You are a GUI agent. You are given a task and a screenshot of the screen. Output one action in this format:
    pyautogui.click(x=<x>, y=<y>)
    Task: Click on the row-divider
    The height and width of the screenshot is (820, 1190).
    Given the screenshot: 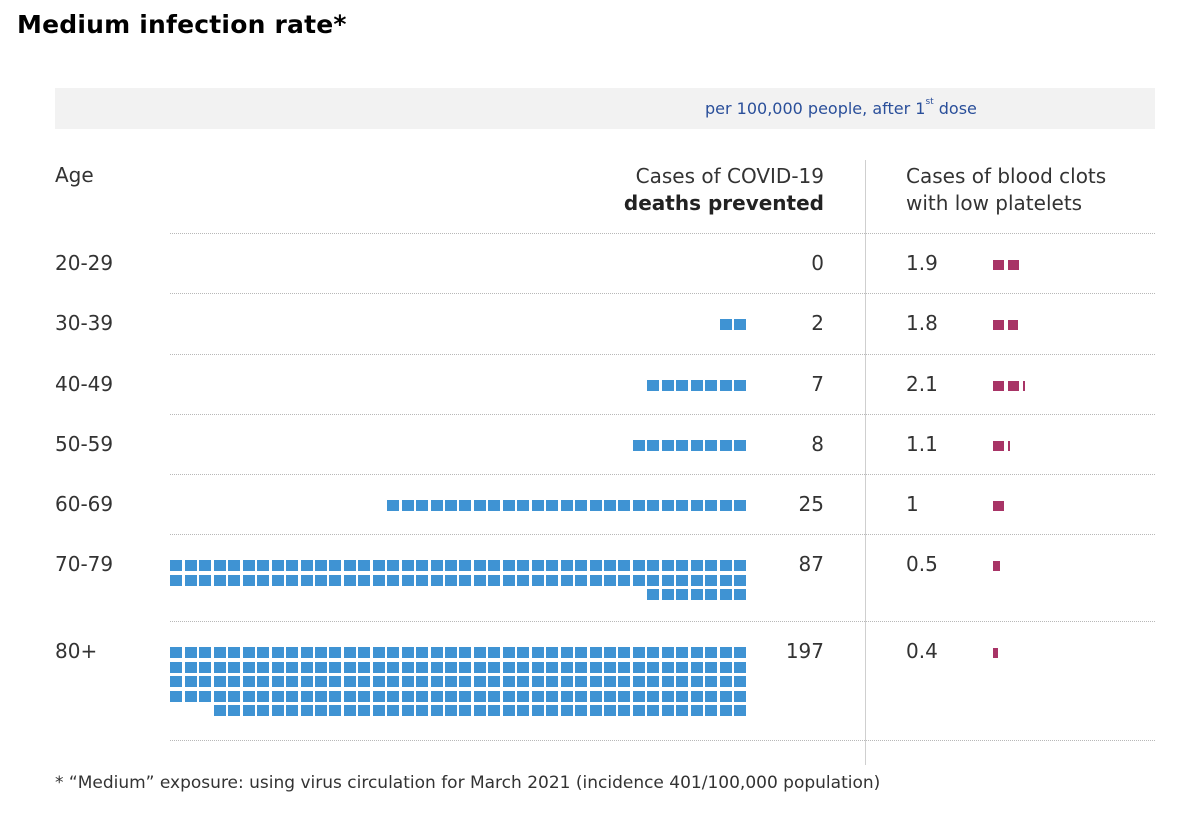 What is the action you would take?
    pyautogui.click(x=662, y=354)
    